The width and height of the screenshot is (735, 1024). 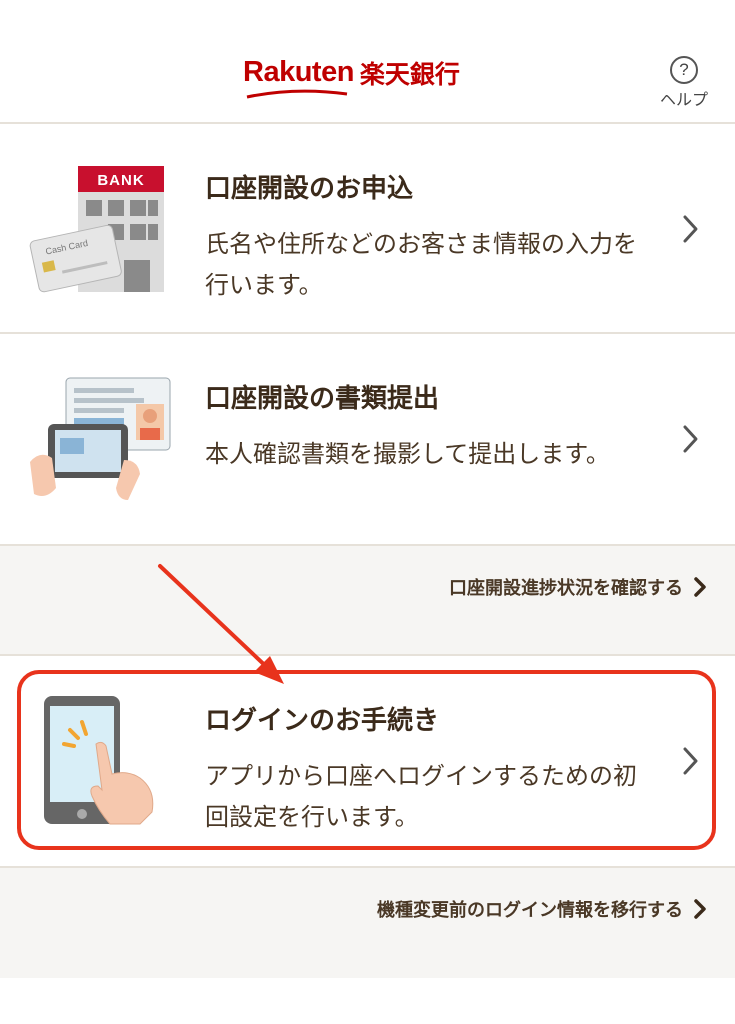 What do you see at coordinates (409, 74) in the screenshot?
I see `logo-bank-name: 楽天銀行` at bounding box center [409, 74].